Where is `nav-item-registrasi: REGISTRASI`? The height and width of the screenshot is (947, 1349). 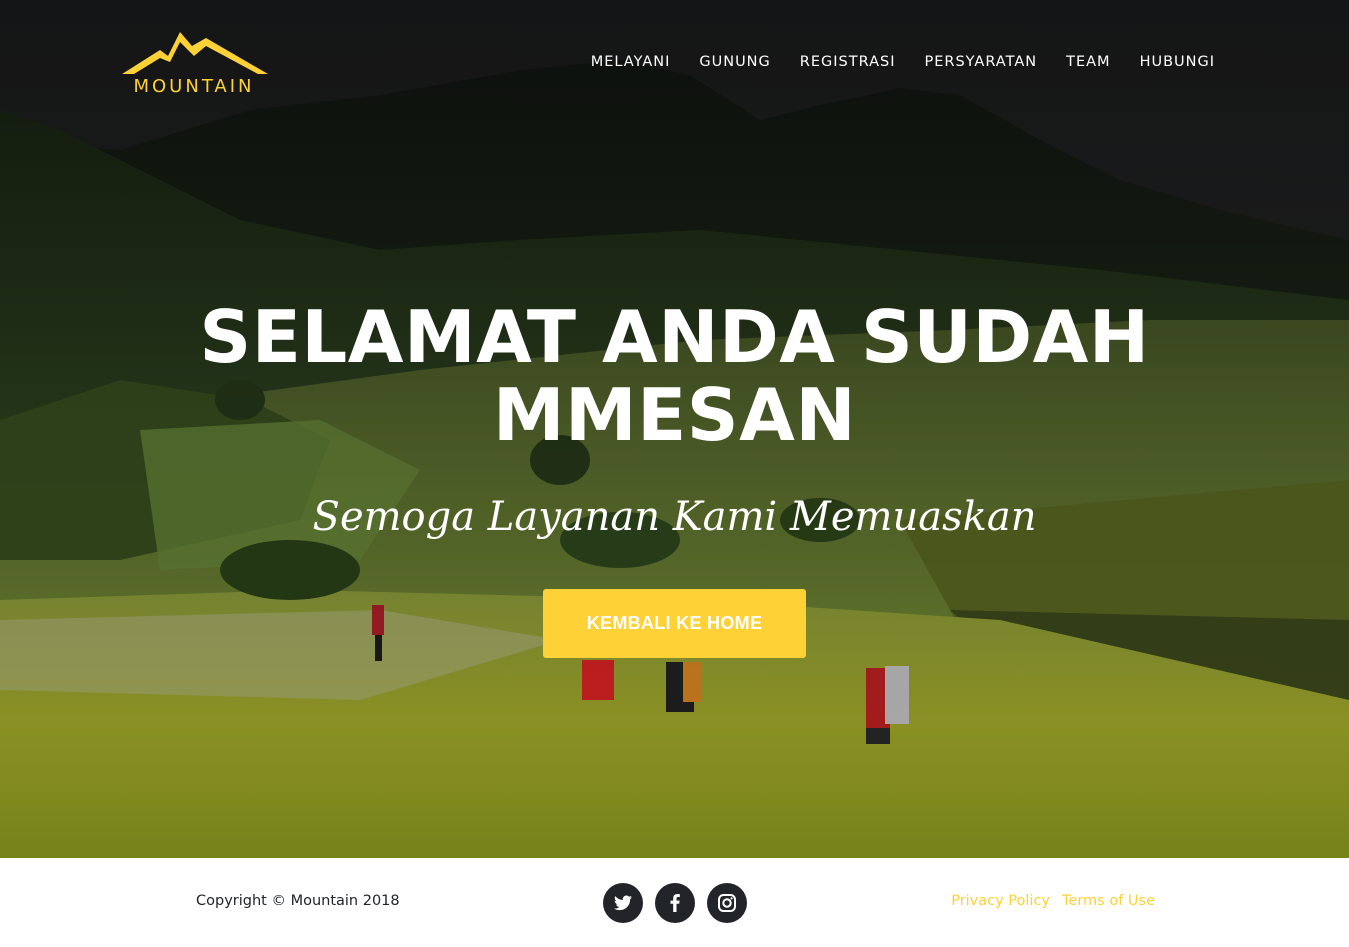 nav-item-registrasi: REGISTRASI is located at coordinates (848, 62).